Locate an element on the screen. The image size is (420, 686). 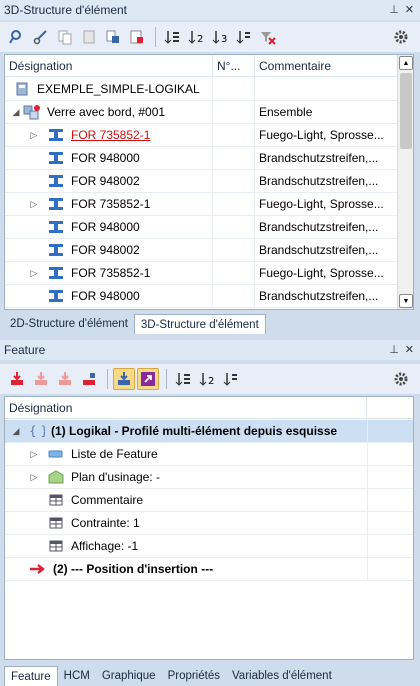
tab-variables-element: Variables d'élément is located at coordinates (282, 676).